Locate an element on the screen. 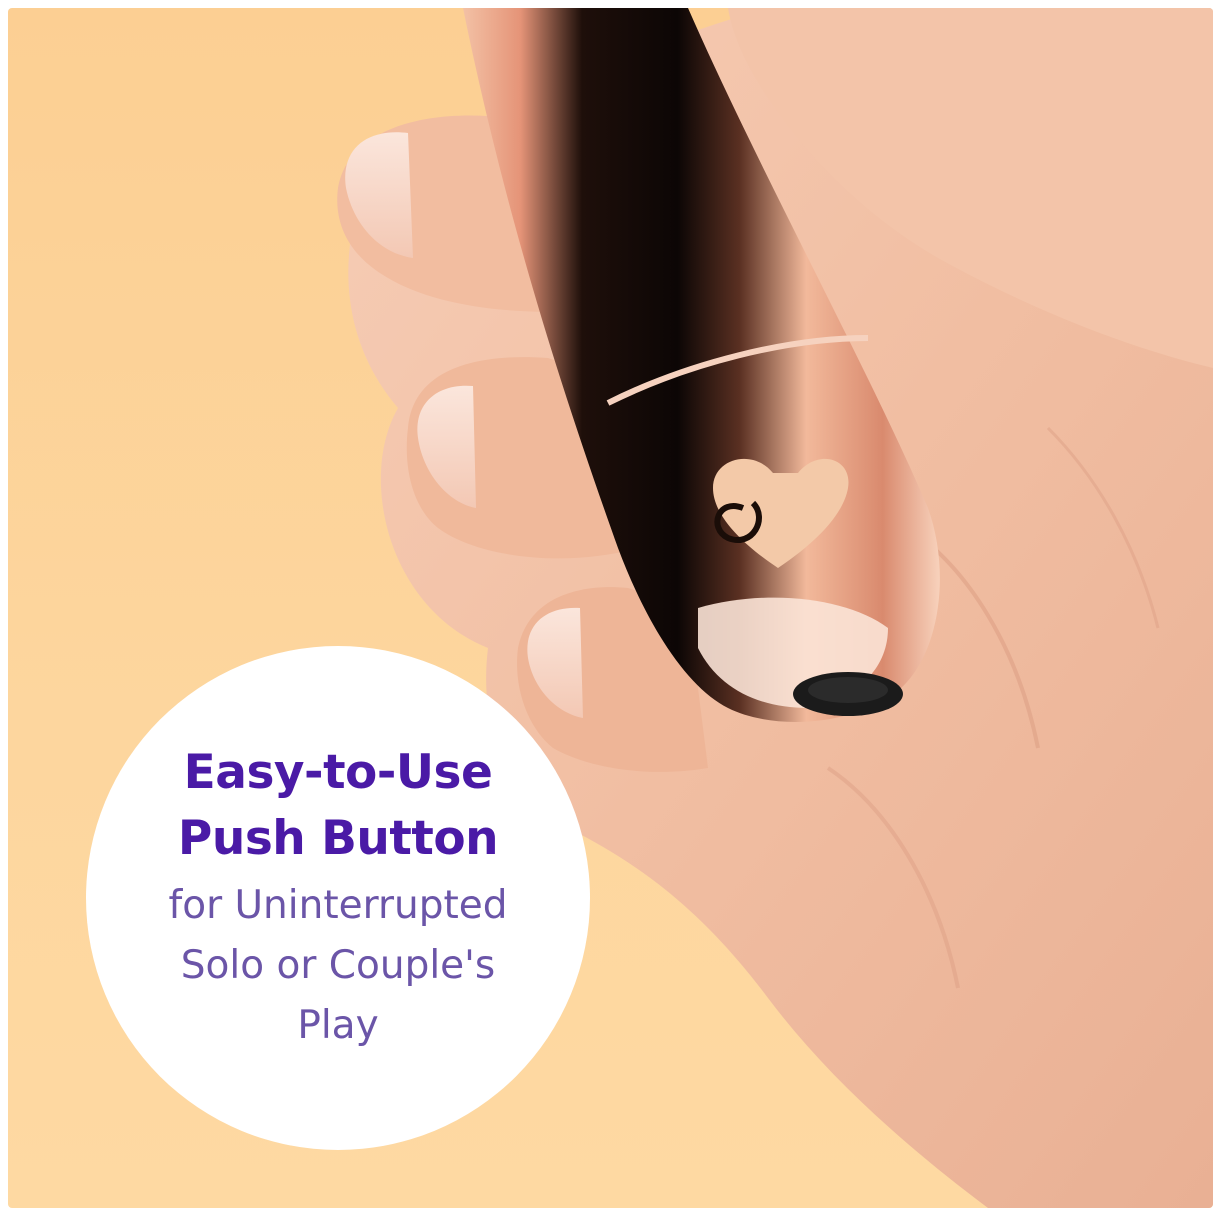 This screenshot has width=1221, height=1216. callout-subtext-line-3: Play is located at coordinates (338, 1025).